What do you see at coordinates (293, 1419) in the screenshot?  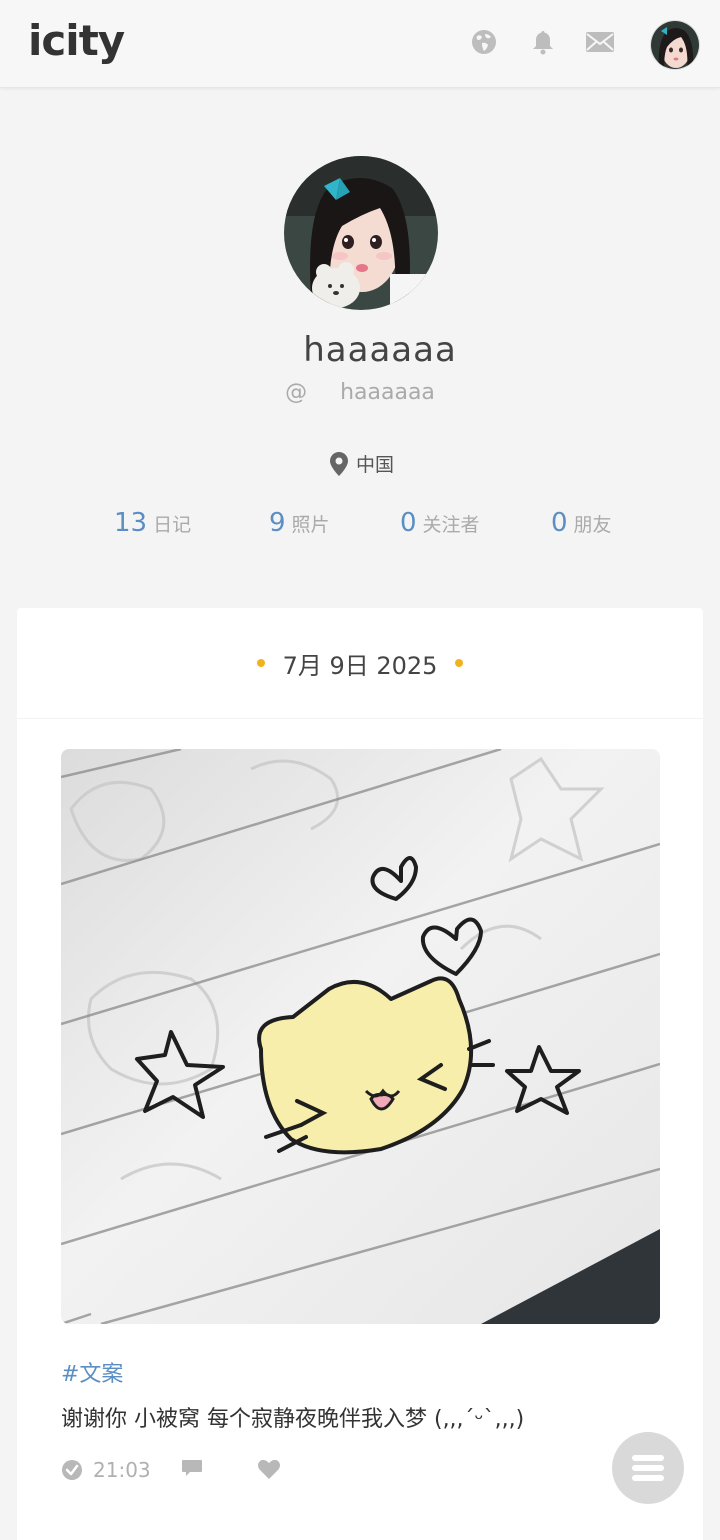 I see `post-content: 谢谢你 小被窝 每个寂静夜晚伴我入梦 (,,,´ᵕ`,,,)` at bounding box center [293, 1419].